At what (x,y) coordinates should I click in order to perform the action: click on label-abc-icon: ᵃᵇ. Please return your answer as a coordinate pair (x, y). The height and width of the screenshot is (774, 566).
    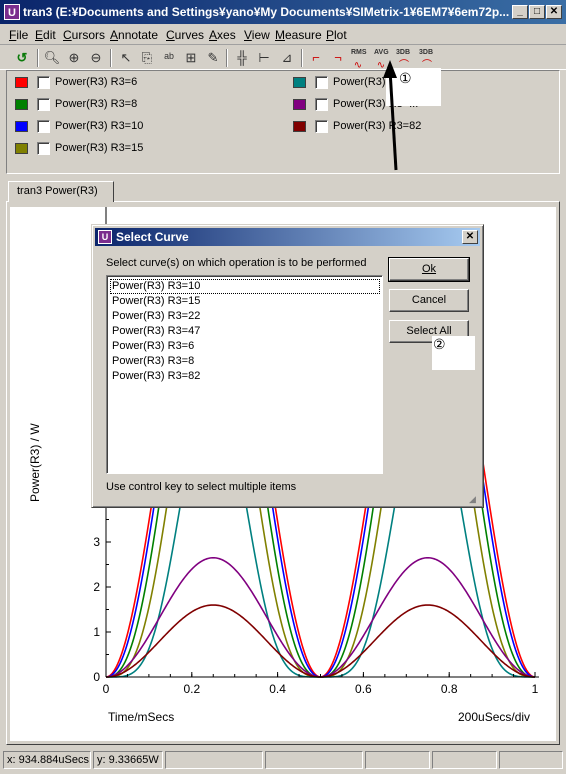
    Looking at the image, I should click on (169, 58).